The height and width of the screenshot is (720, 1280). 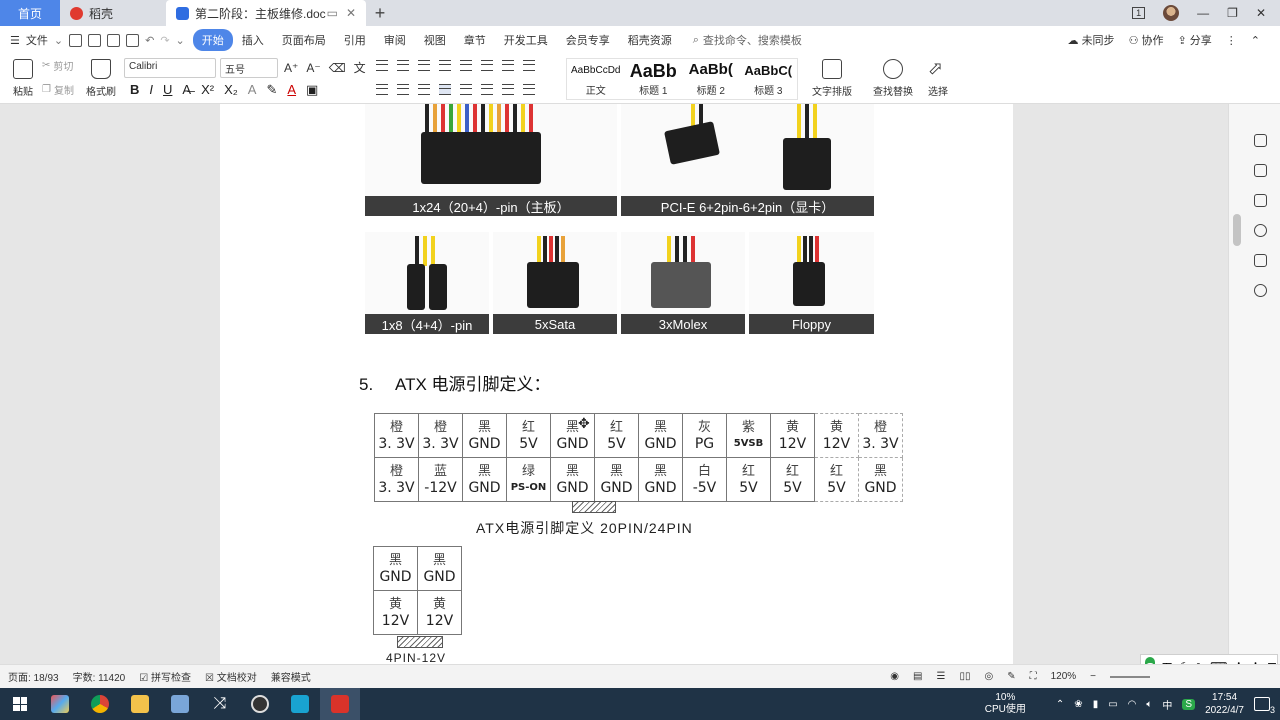 What do you see at coordinates (1064, 676) in the screenshot?
I see `zoom-level: 120%` at bounding box center [1064, 676].